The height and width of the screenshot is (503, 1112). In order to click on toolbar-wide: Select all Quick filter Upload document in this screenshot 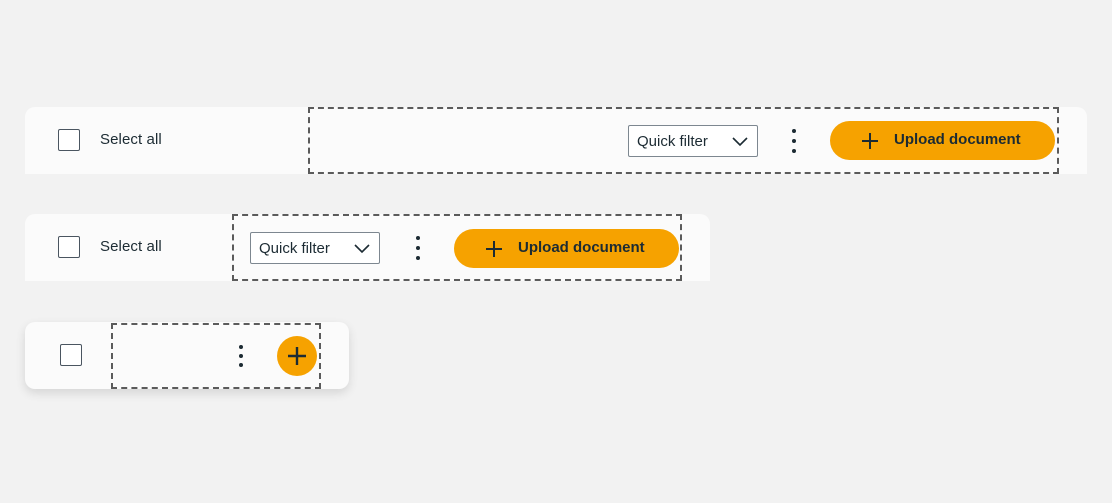, I will do `click(556, 140)`.